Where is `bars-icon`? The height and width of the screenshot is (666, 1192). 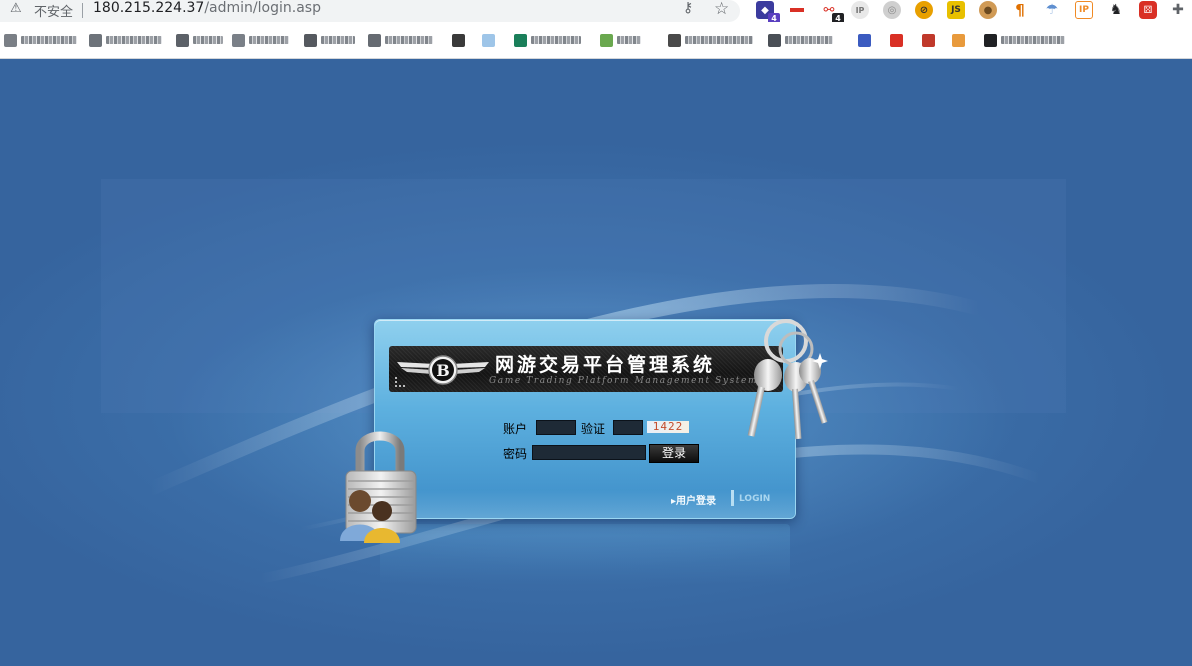
bars-icon is located at coordinates (400, 382).